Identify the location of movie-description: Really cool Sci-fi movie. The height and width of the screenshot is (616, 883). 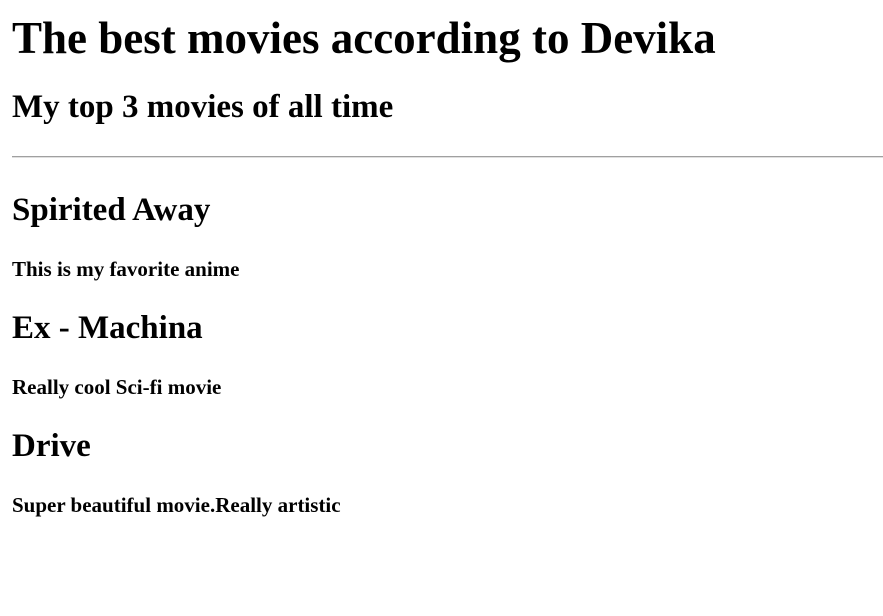
(117, 387).